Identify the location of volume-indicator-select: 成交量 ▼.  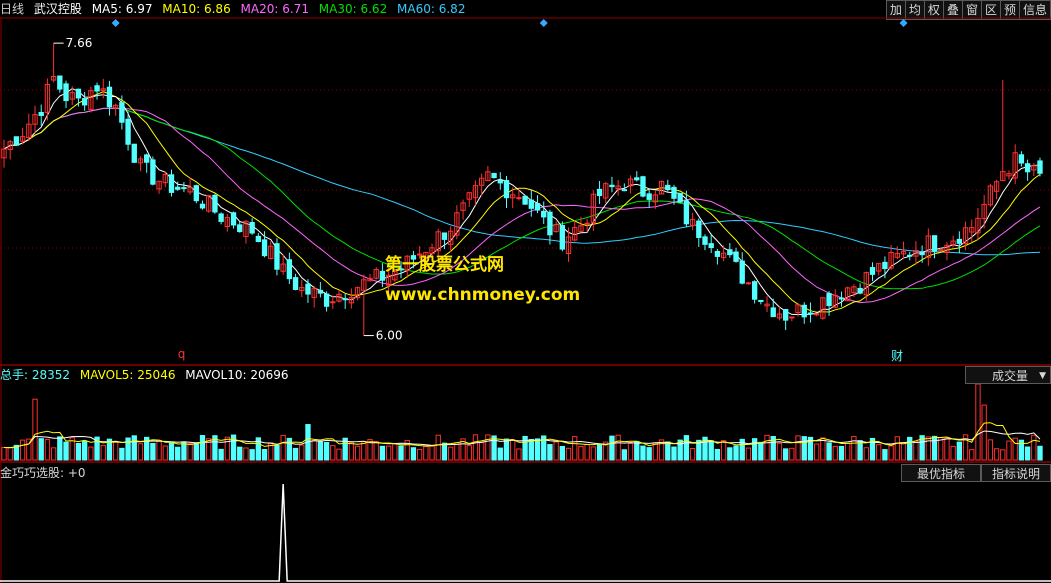
(1008, 375).